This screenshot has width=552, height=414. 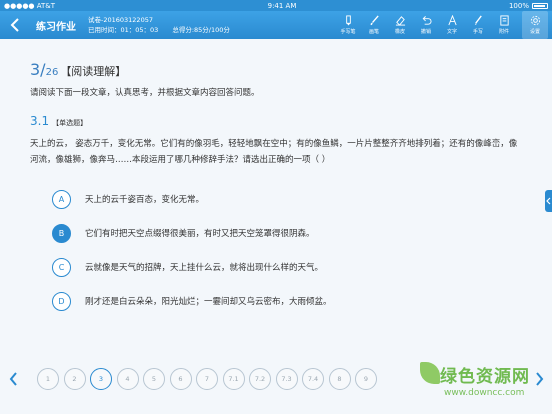 I want to click on brush-icon, so click(x=374, y=20).